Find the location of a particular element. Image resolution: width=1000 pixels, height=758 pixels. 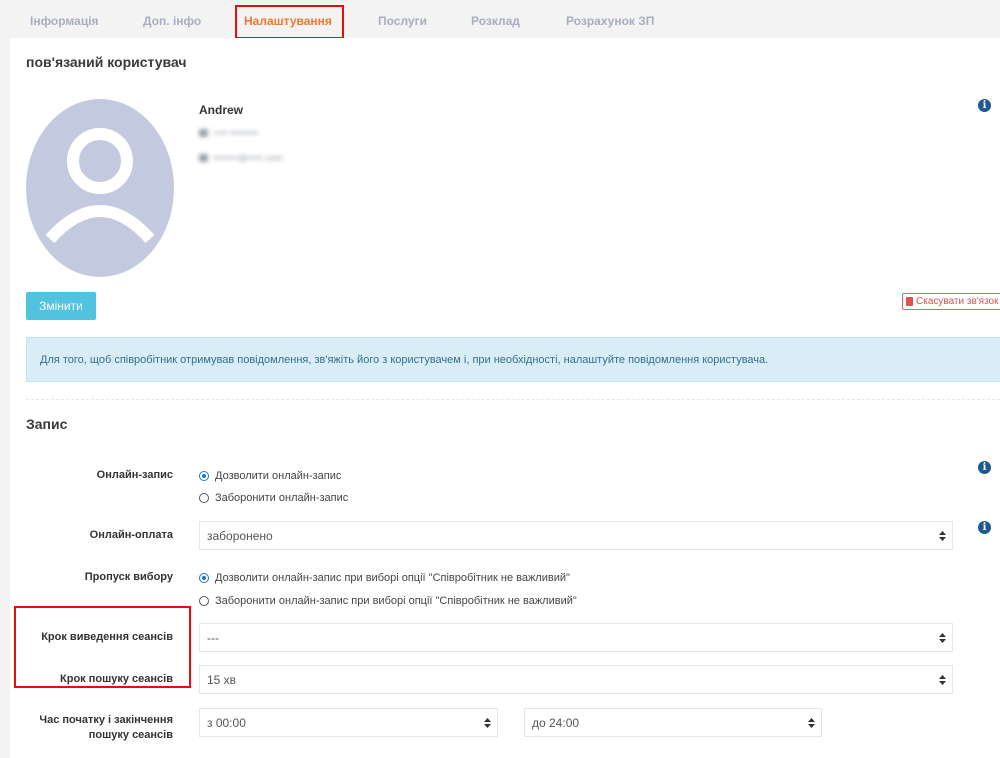

radio-deny-online-booking: Заборонити онлайн-запис is located at coordinates (273, 498).